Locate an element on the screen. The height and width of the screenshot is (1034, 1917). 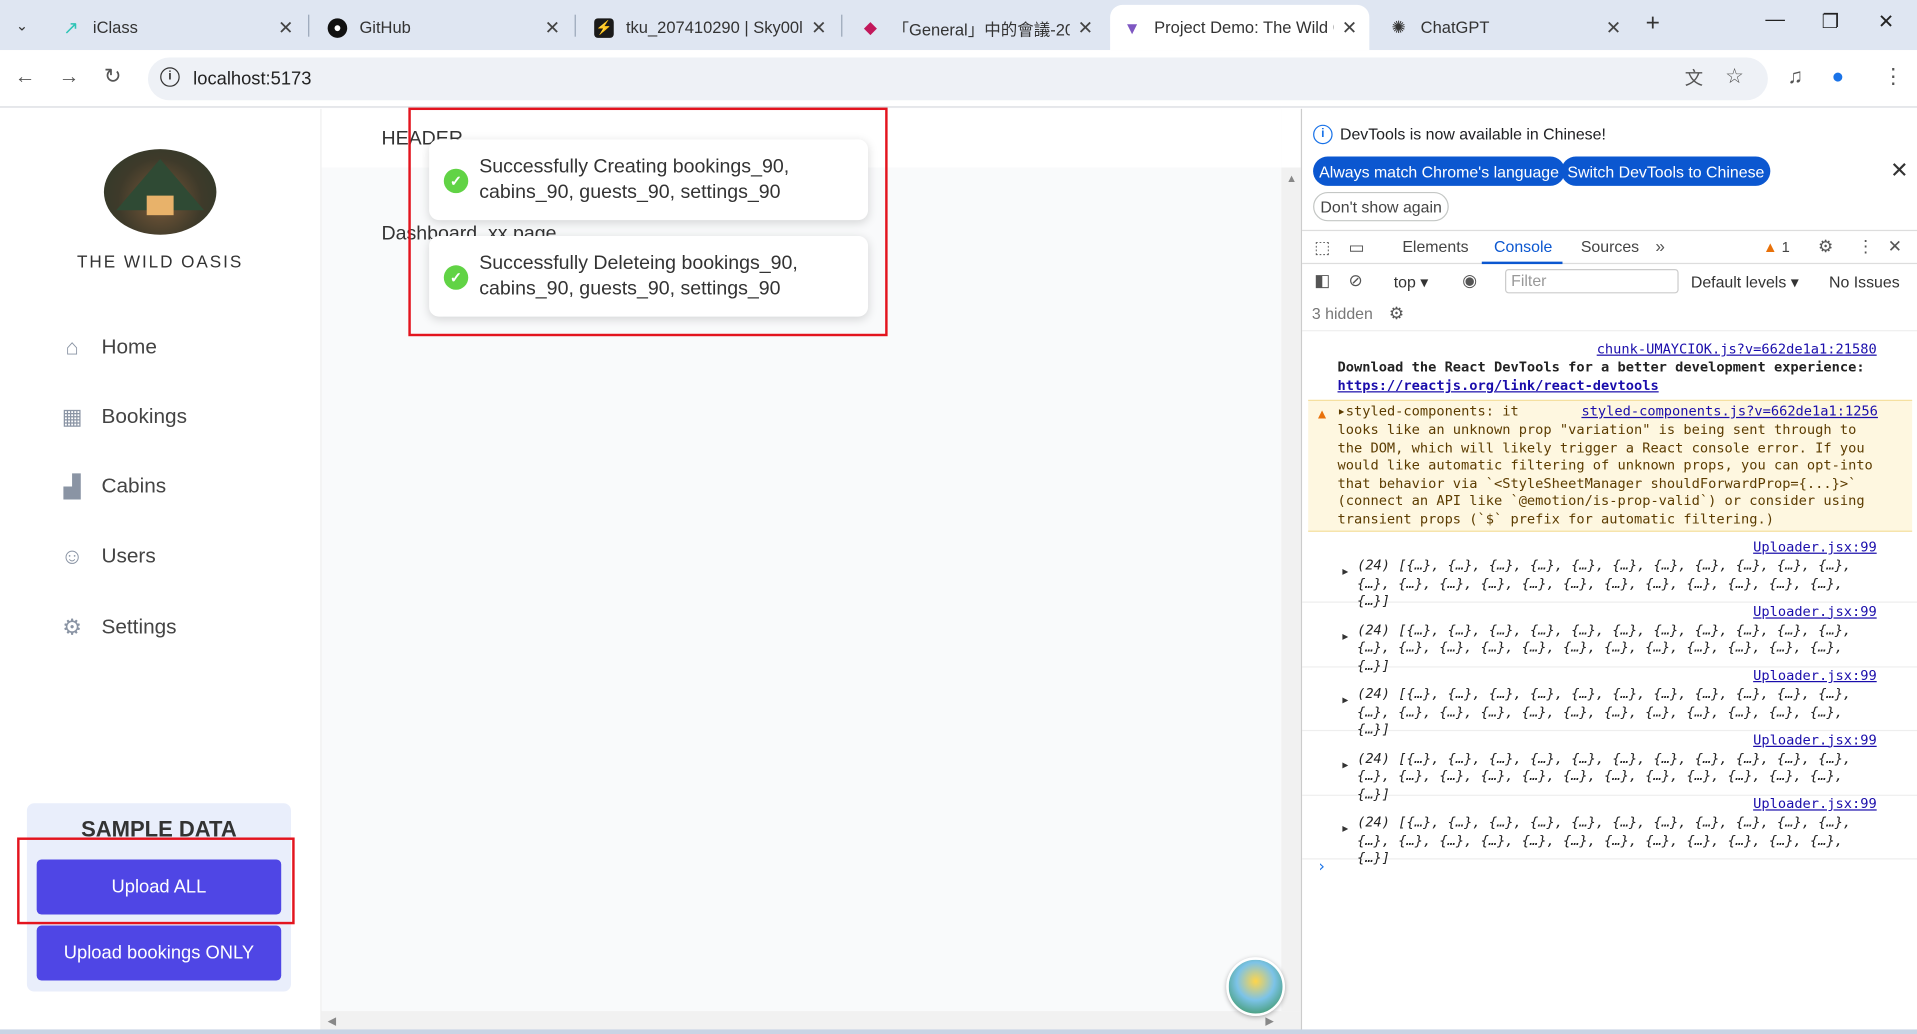
scroll-left-icon: ◀ is located at coordinates (332, 1021).